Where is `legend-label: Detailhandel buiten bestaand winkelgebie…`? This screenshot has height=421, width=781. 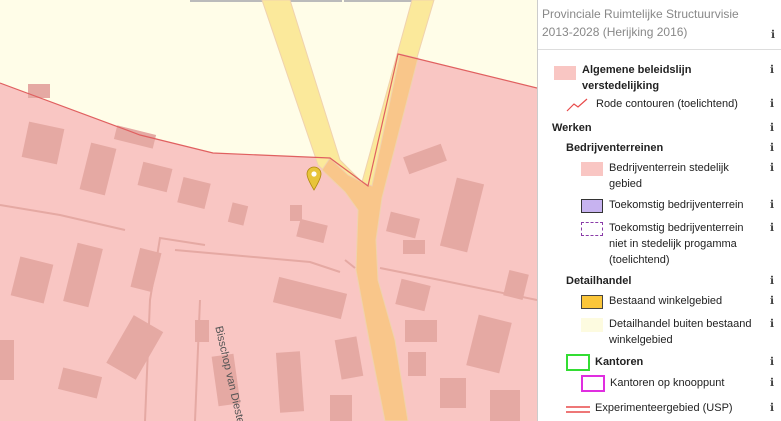 legend-label: Detailhandel buiten bestaand winkelgebie… is located at coordinates (680, 332).